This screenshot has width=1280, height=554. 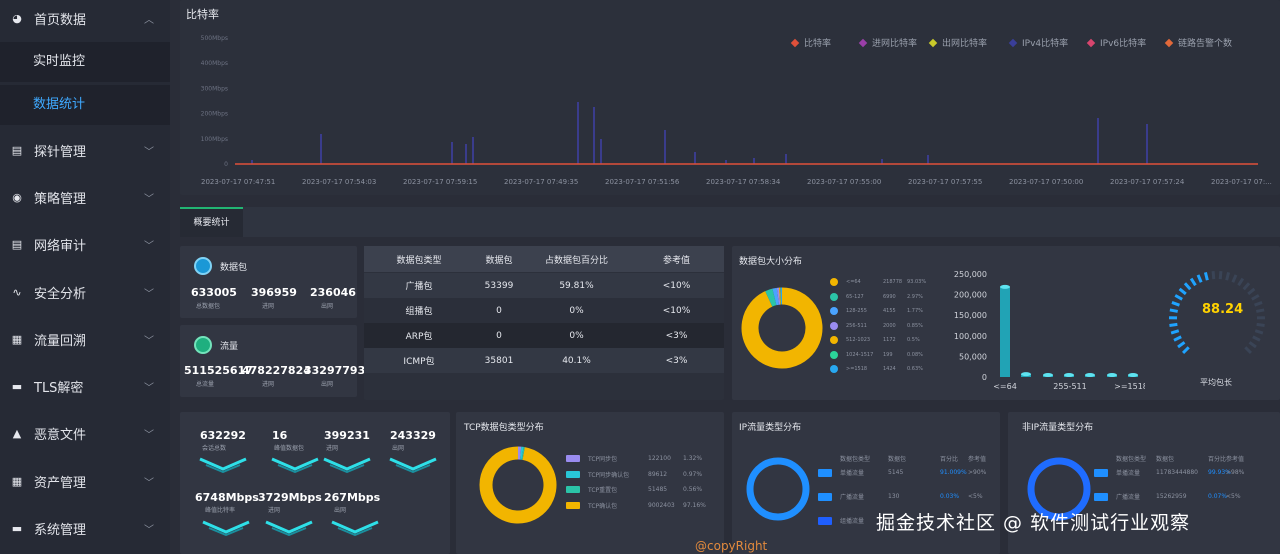 I want to click on dist-table-header: 数据包类型 数据包 百分比 参考值, so click(x=919, y=458).